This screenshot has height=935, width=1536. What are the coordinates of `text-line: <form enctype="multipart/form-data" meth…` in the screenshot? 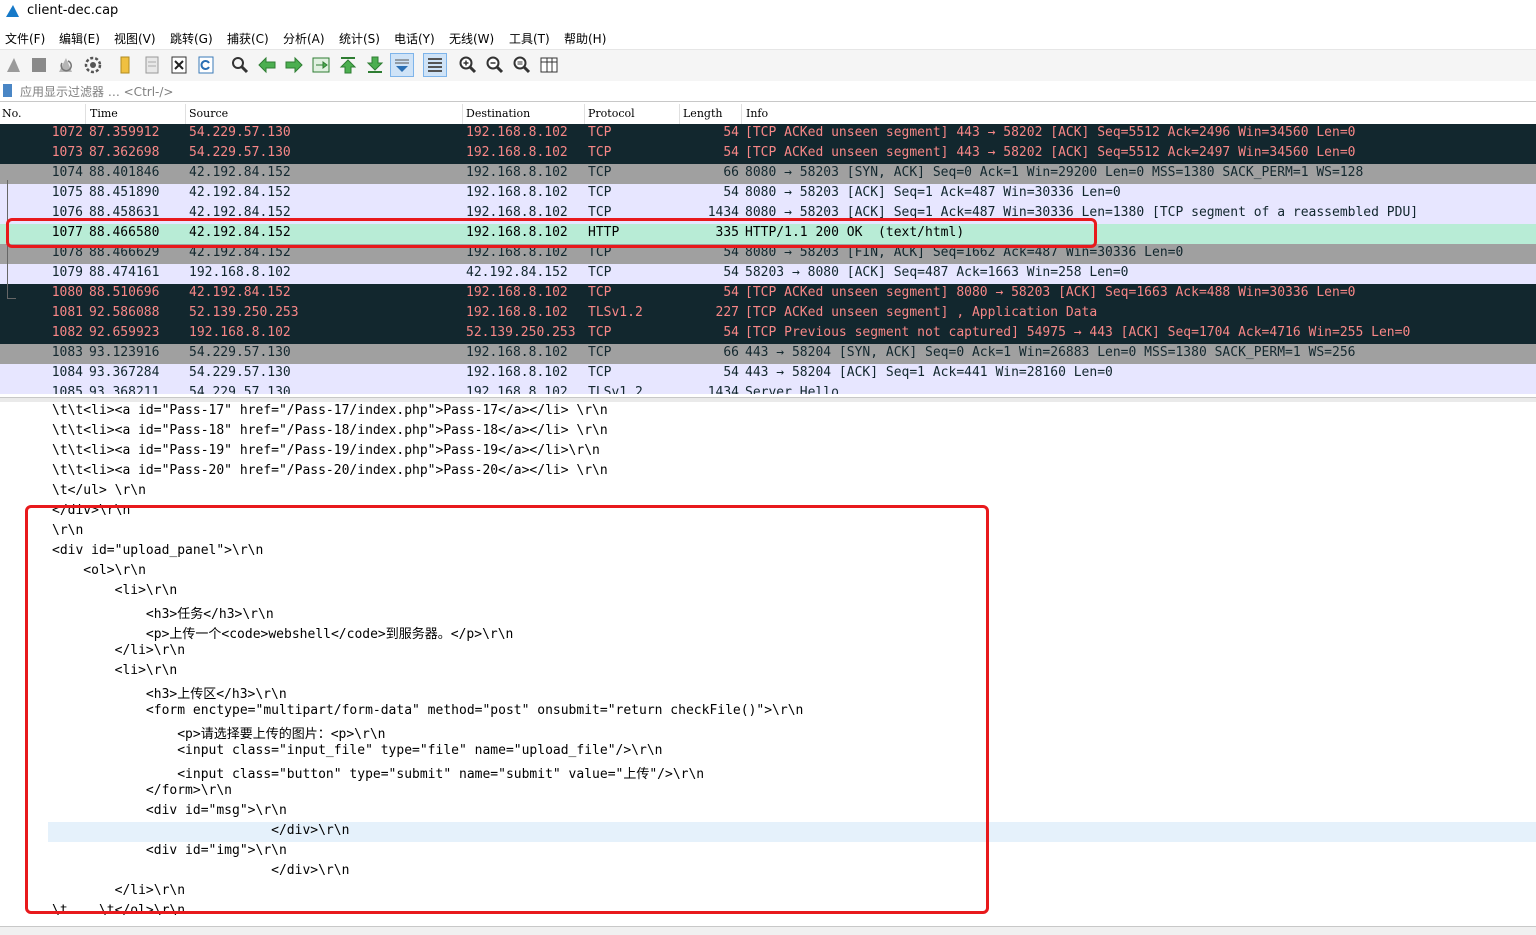 It's located at (768, 712).